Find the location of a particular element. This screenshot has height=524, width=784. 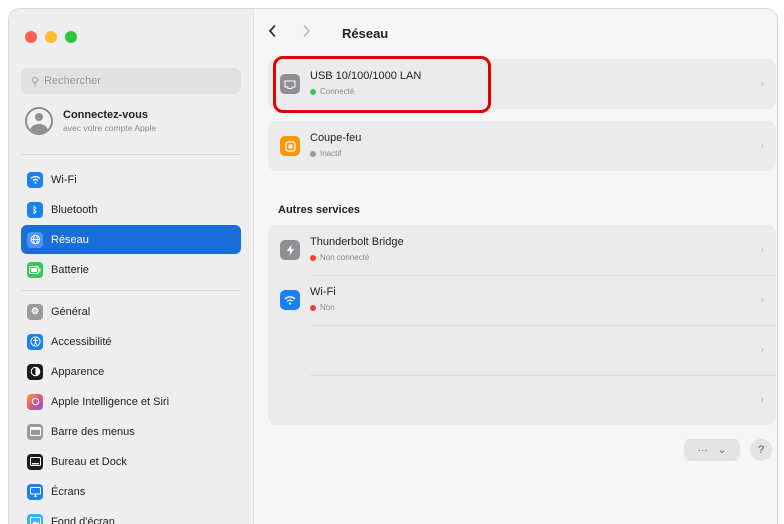

chevron-right-icon is located at coordinates (306, 31).